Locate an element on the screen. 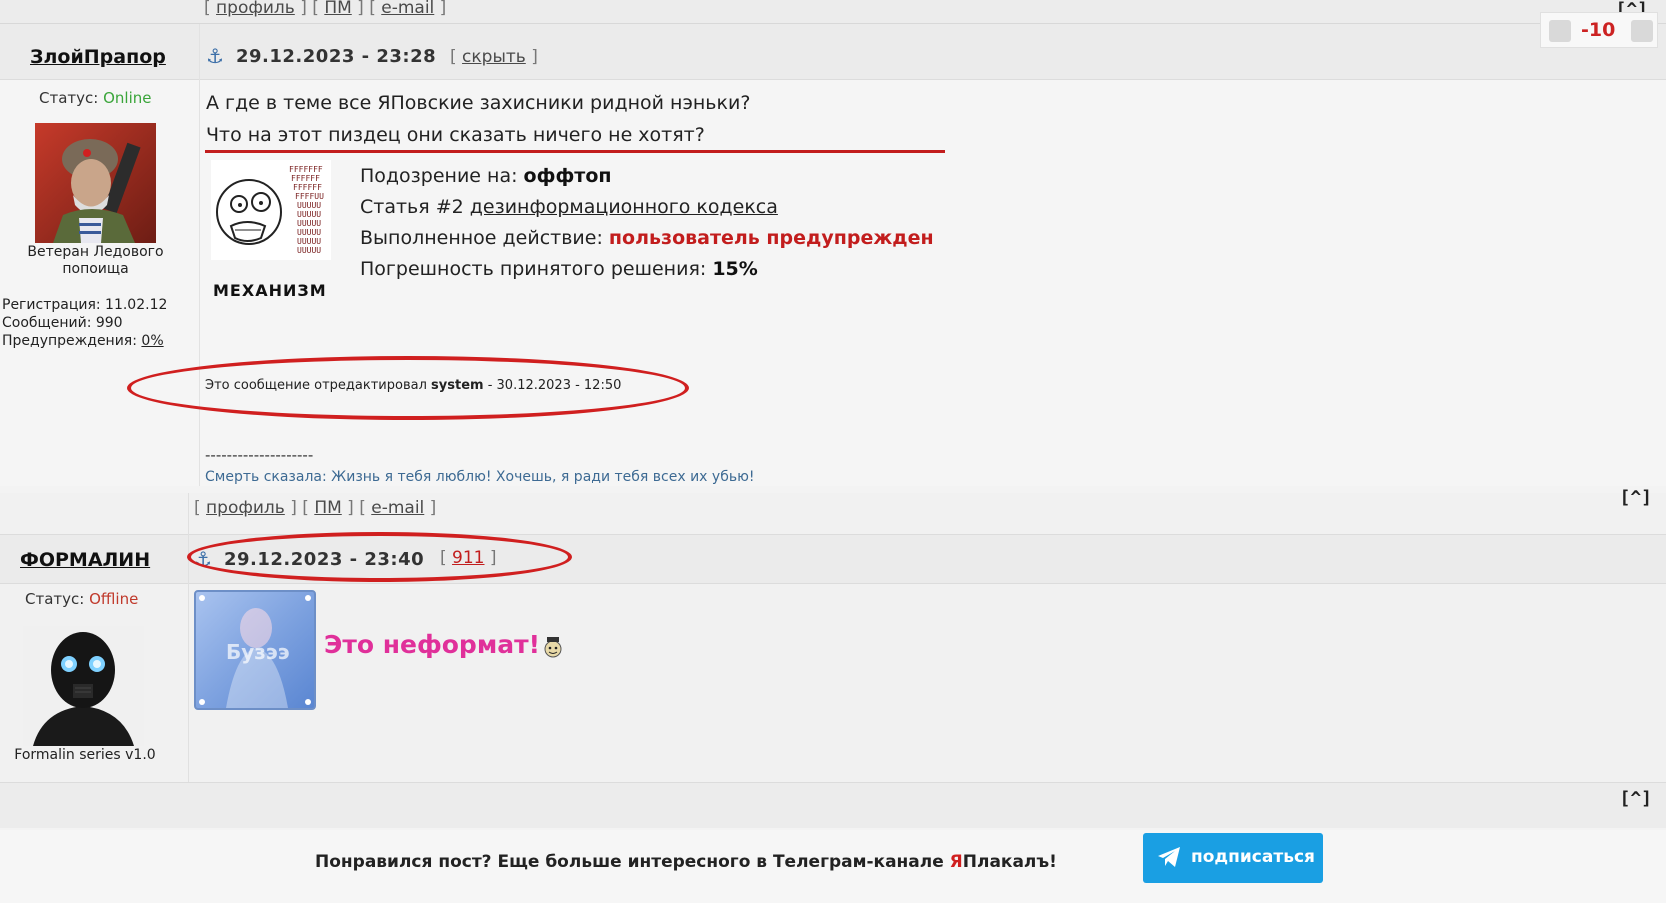 Image resolution: width=1666 pixels, height=903 pixels. author-name: ФОРМАЛИН is located at coordinates (85, 560).